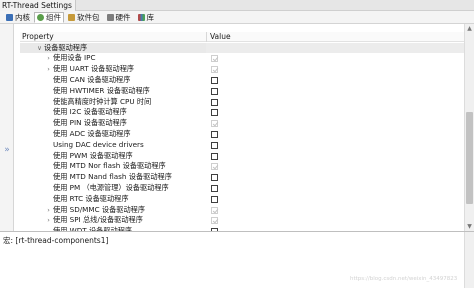 This screenshot has width=474, height=288. I want to click on scroll-down-icon: ▼, so click(469, 226).